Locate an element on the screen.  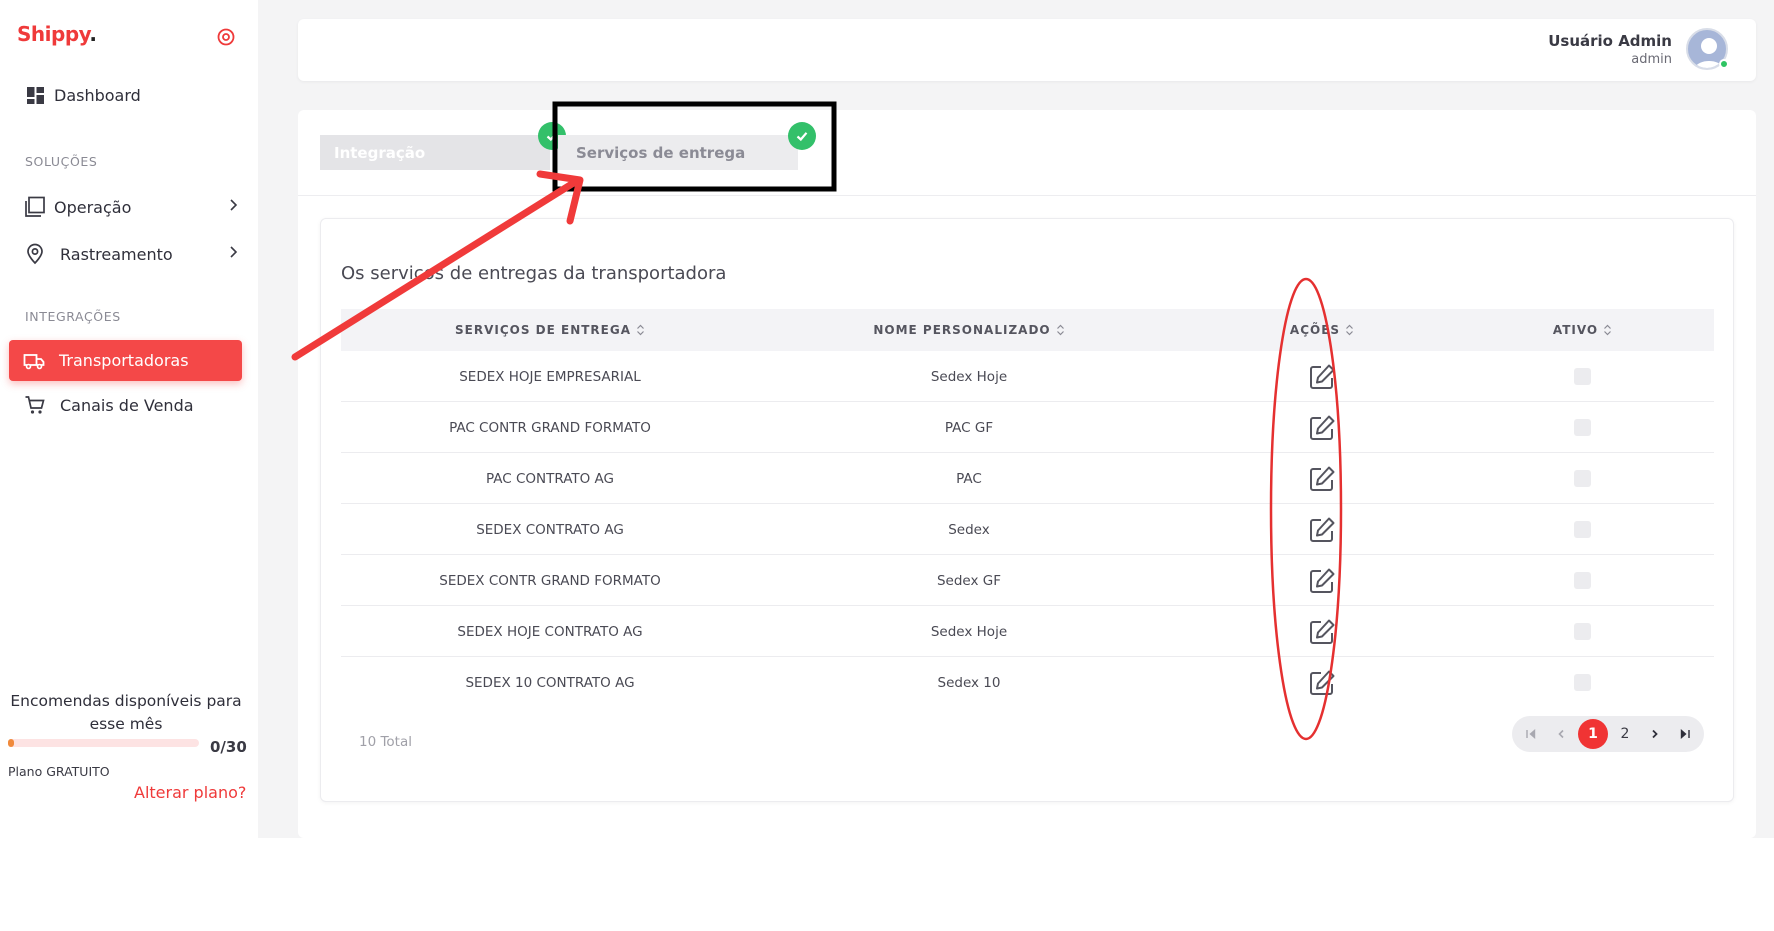
sidebar-item-label: Operação is located at coordinates (93, 207).